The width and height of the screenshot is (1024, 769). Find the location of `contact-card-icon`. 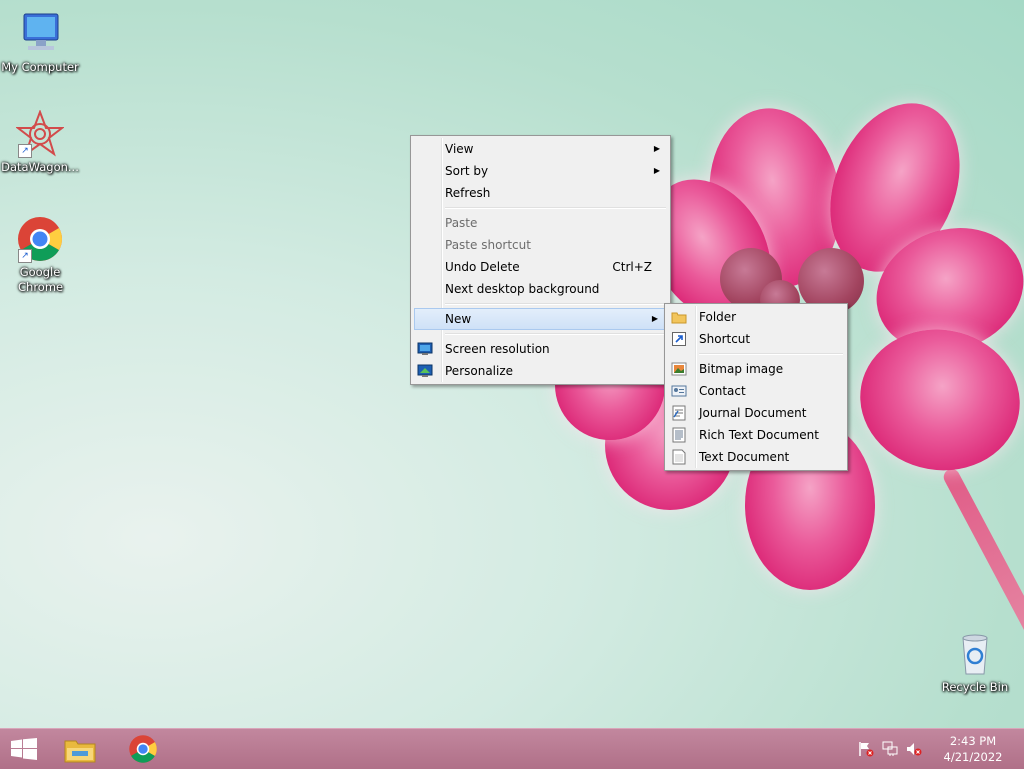

contact-card-icon is located at coordinates (679, 391).